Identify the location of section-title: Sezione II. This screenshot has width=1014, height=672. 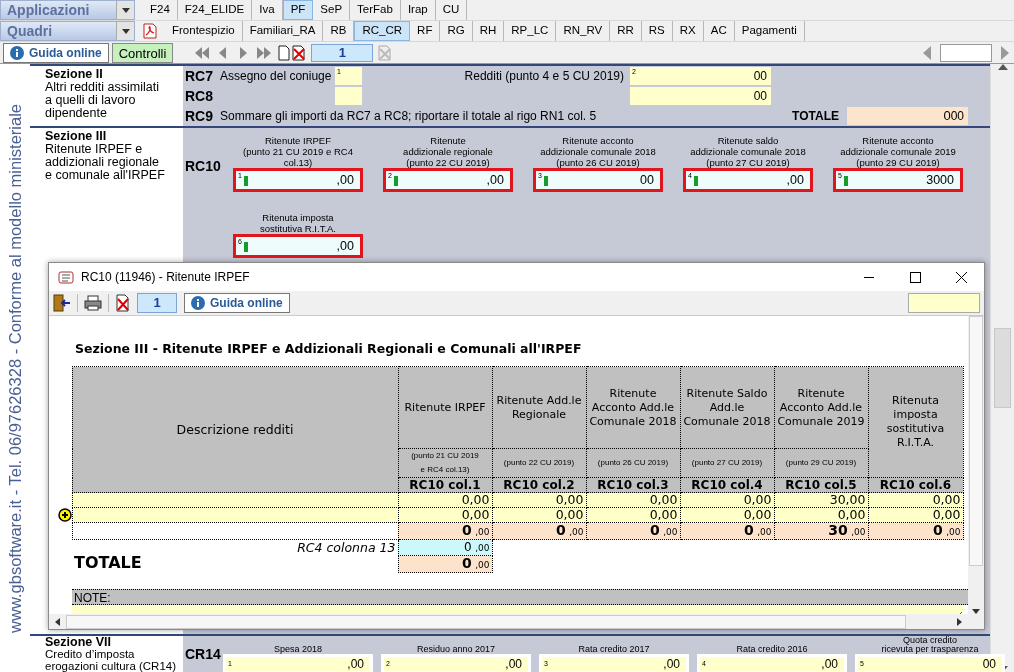
(74, 74).